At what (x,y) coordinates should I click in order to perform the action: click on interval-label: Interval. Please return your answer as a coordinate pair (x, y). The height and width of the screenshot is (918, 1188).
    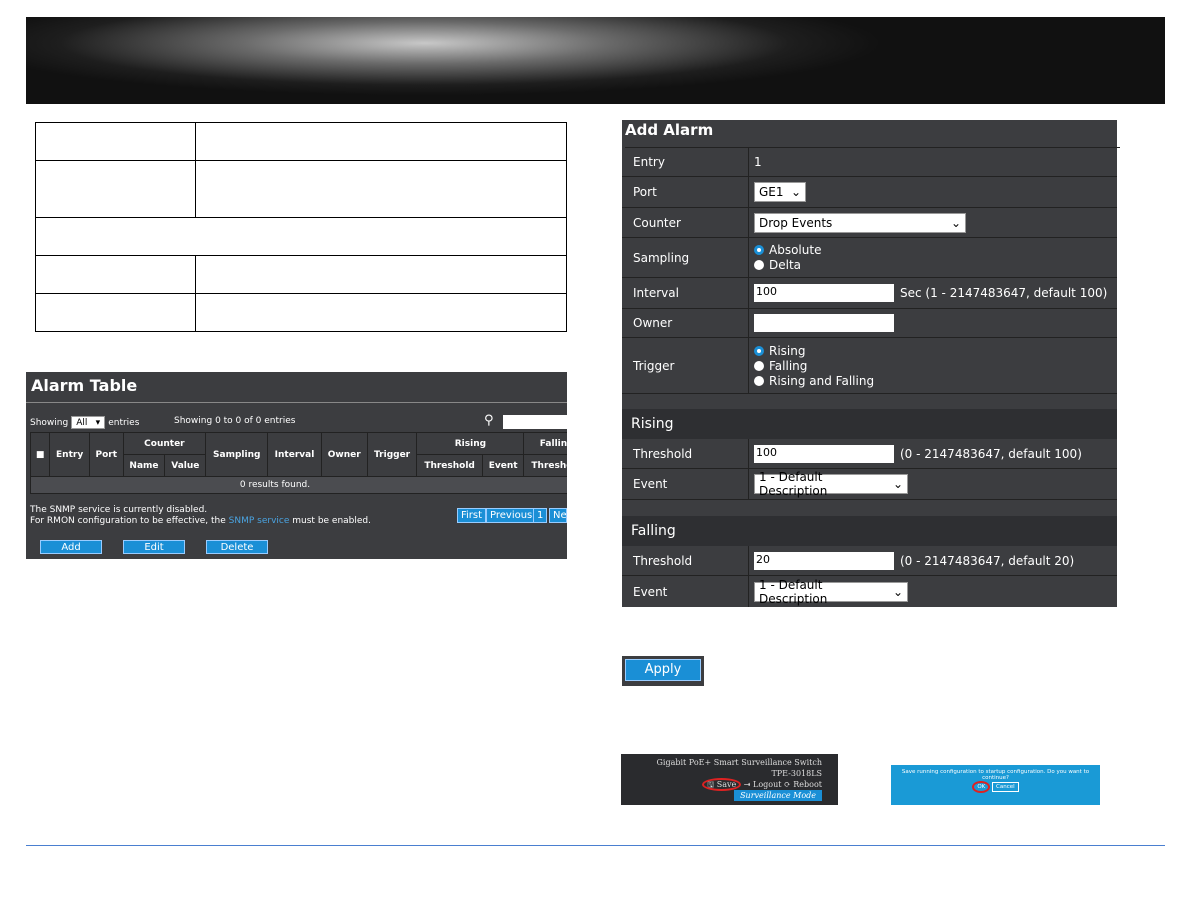
    Looking at the image, I should click on (685, 293).